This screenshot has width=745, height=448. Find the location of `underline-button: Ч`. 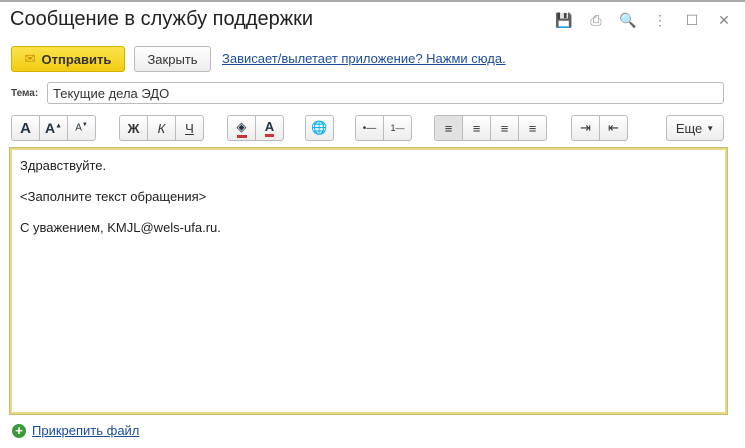

underline-button: Ч is located at coordinates (189, 128).